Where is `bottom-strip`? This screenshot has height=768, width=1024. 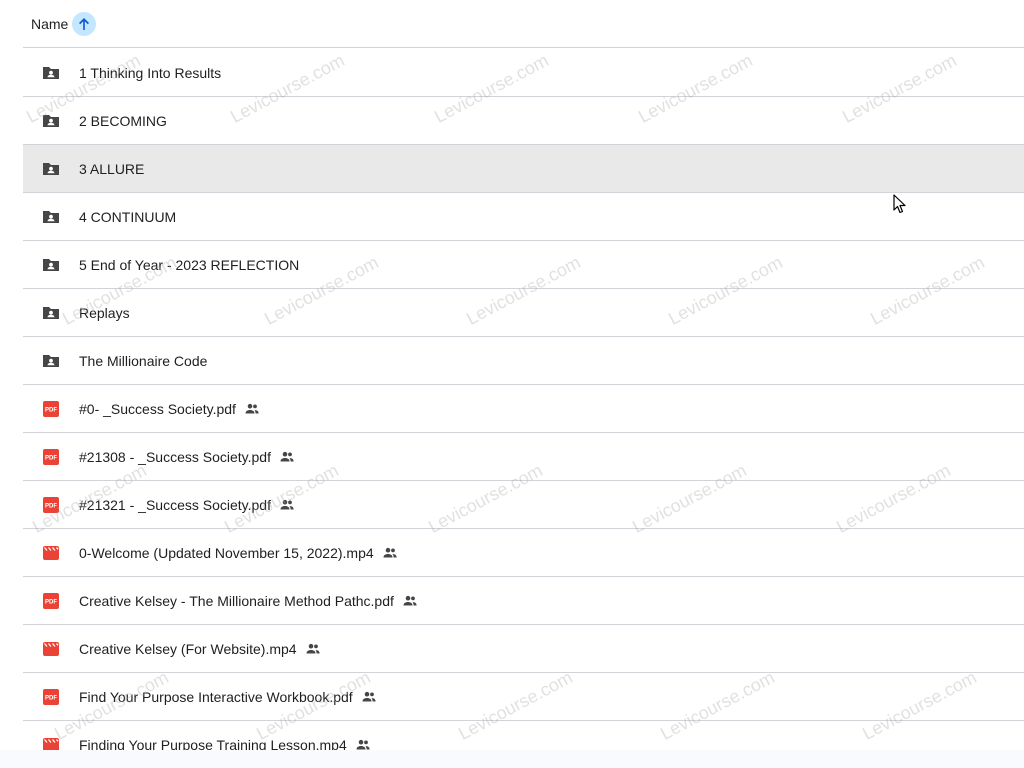
bottom-strip is located at coordinates (512, 759).